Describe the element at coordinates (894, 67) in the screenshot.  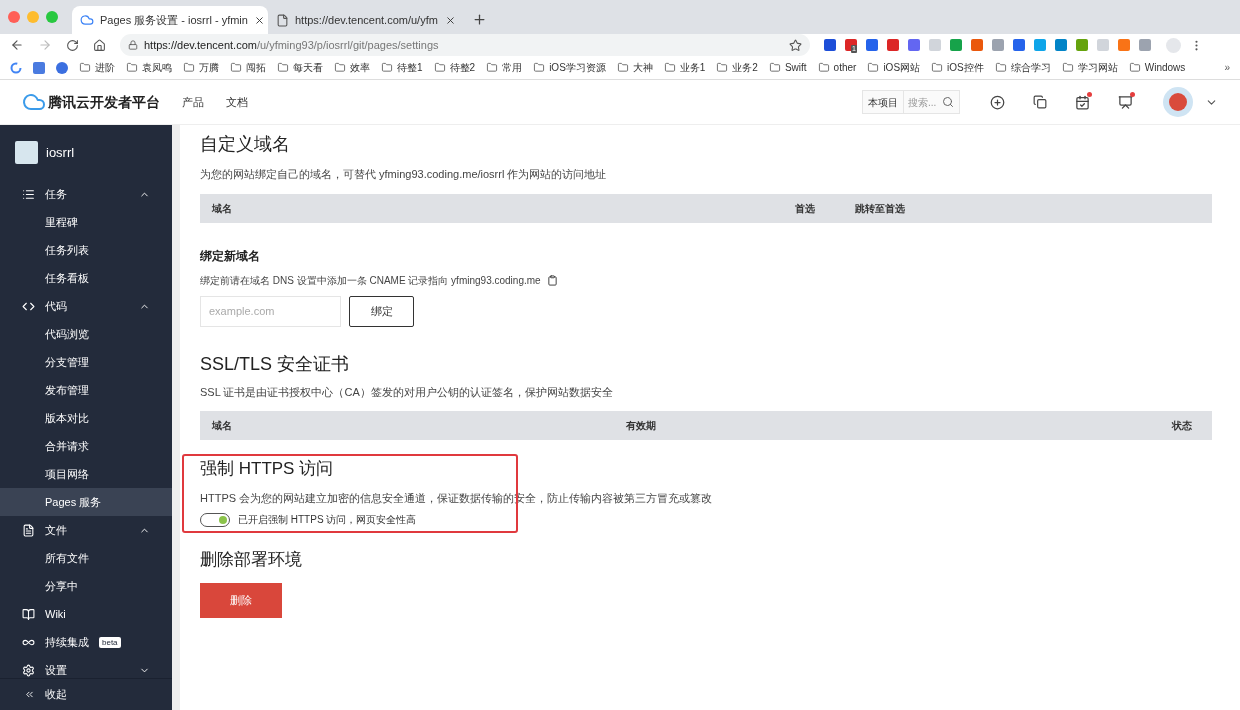
I see `bookmark-item: iOS网站` at that location.